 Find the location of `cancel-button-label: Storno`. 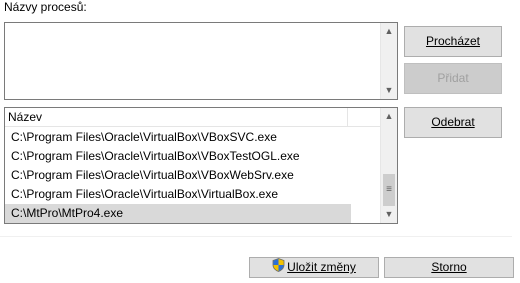

cancel-button-label: Storno is located at coordinates (449, 267).